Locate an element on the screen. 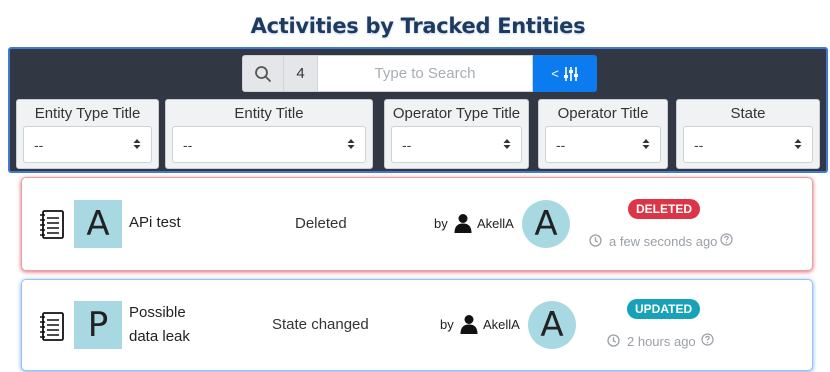 This screenshot has height=372, width=830. entity-letter-avatar: P is located at coordinates (98, 325).